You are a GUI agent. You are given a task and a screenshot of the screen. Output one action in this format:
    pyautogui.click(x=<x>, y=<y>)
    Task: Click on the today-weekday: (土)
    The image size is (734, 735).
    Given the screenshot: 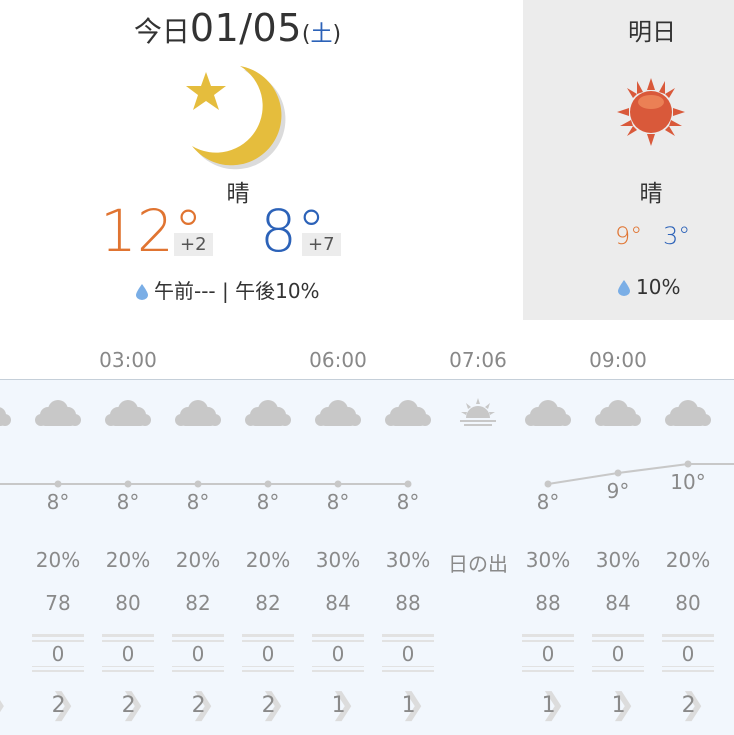 What is the action you would take?
    pyautogui.click(x=321, y=34)
    